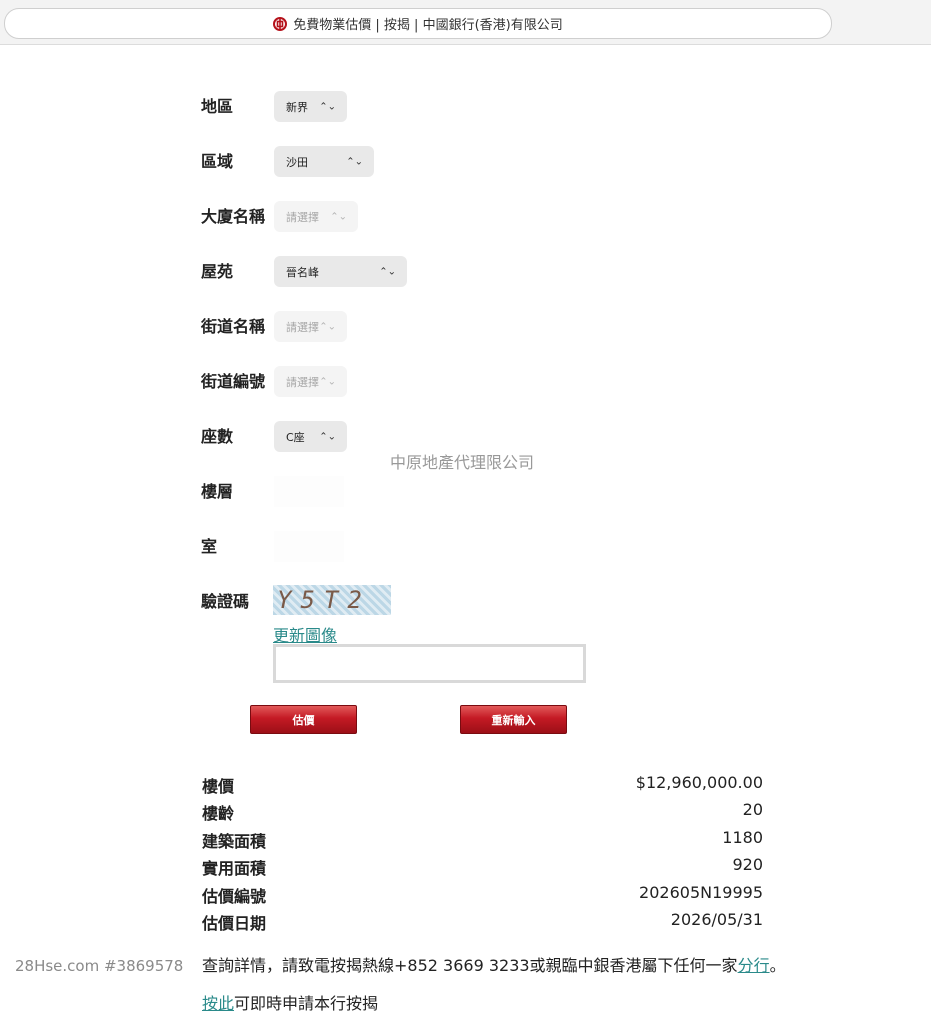  What do you see at coordinates (302, 217) in the screenshot?
I see `building-select-placeholder: 請選擇` at bounding box center [302, 217].